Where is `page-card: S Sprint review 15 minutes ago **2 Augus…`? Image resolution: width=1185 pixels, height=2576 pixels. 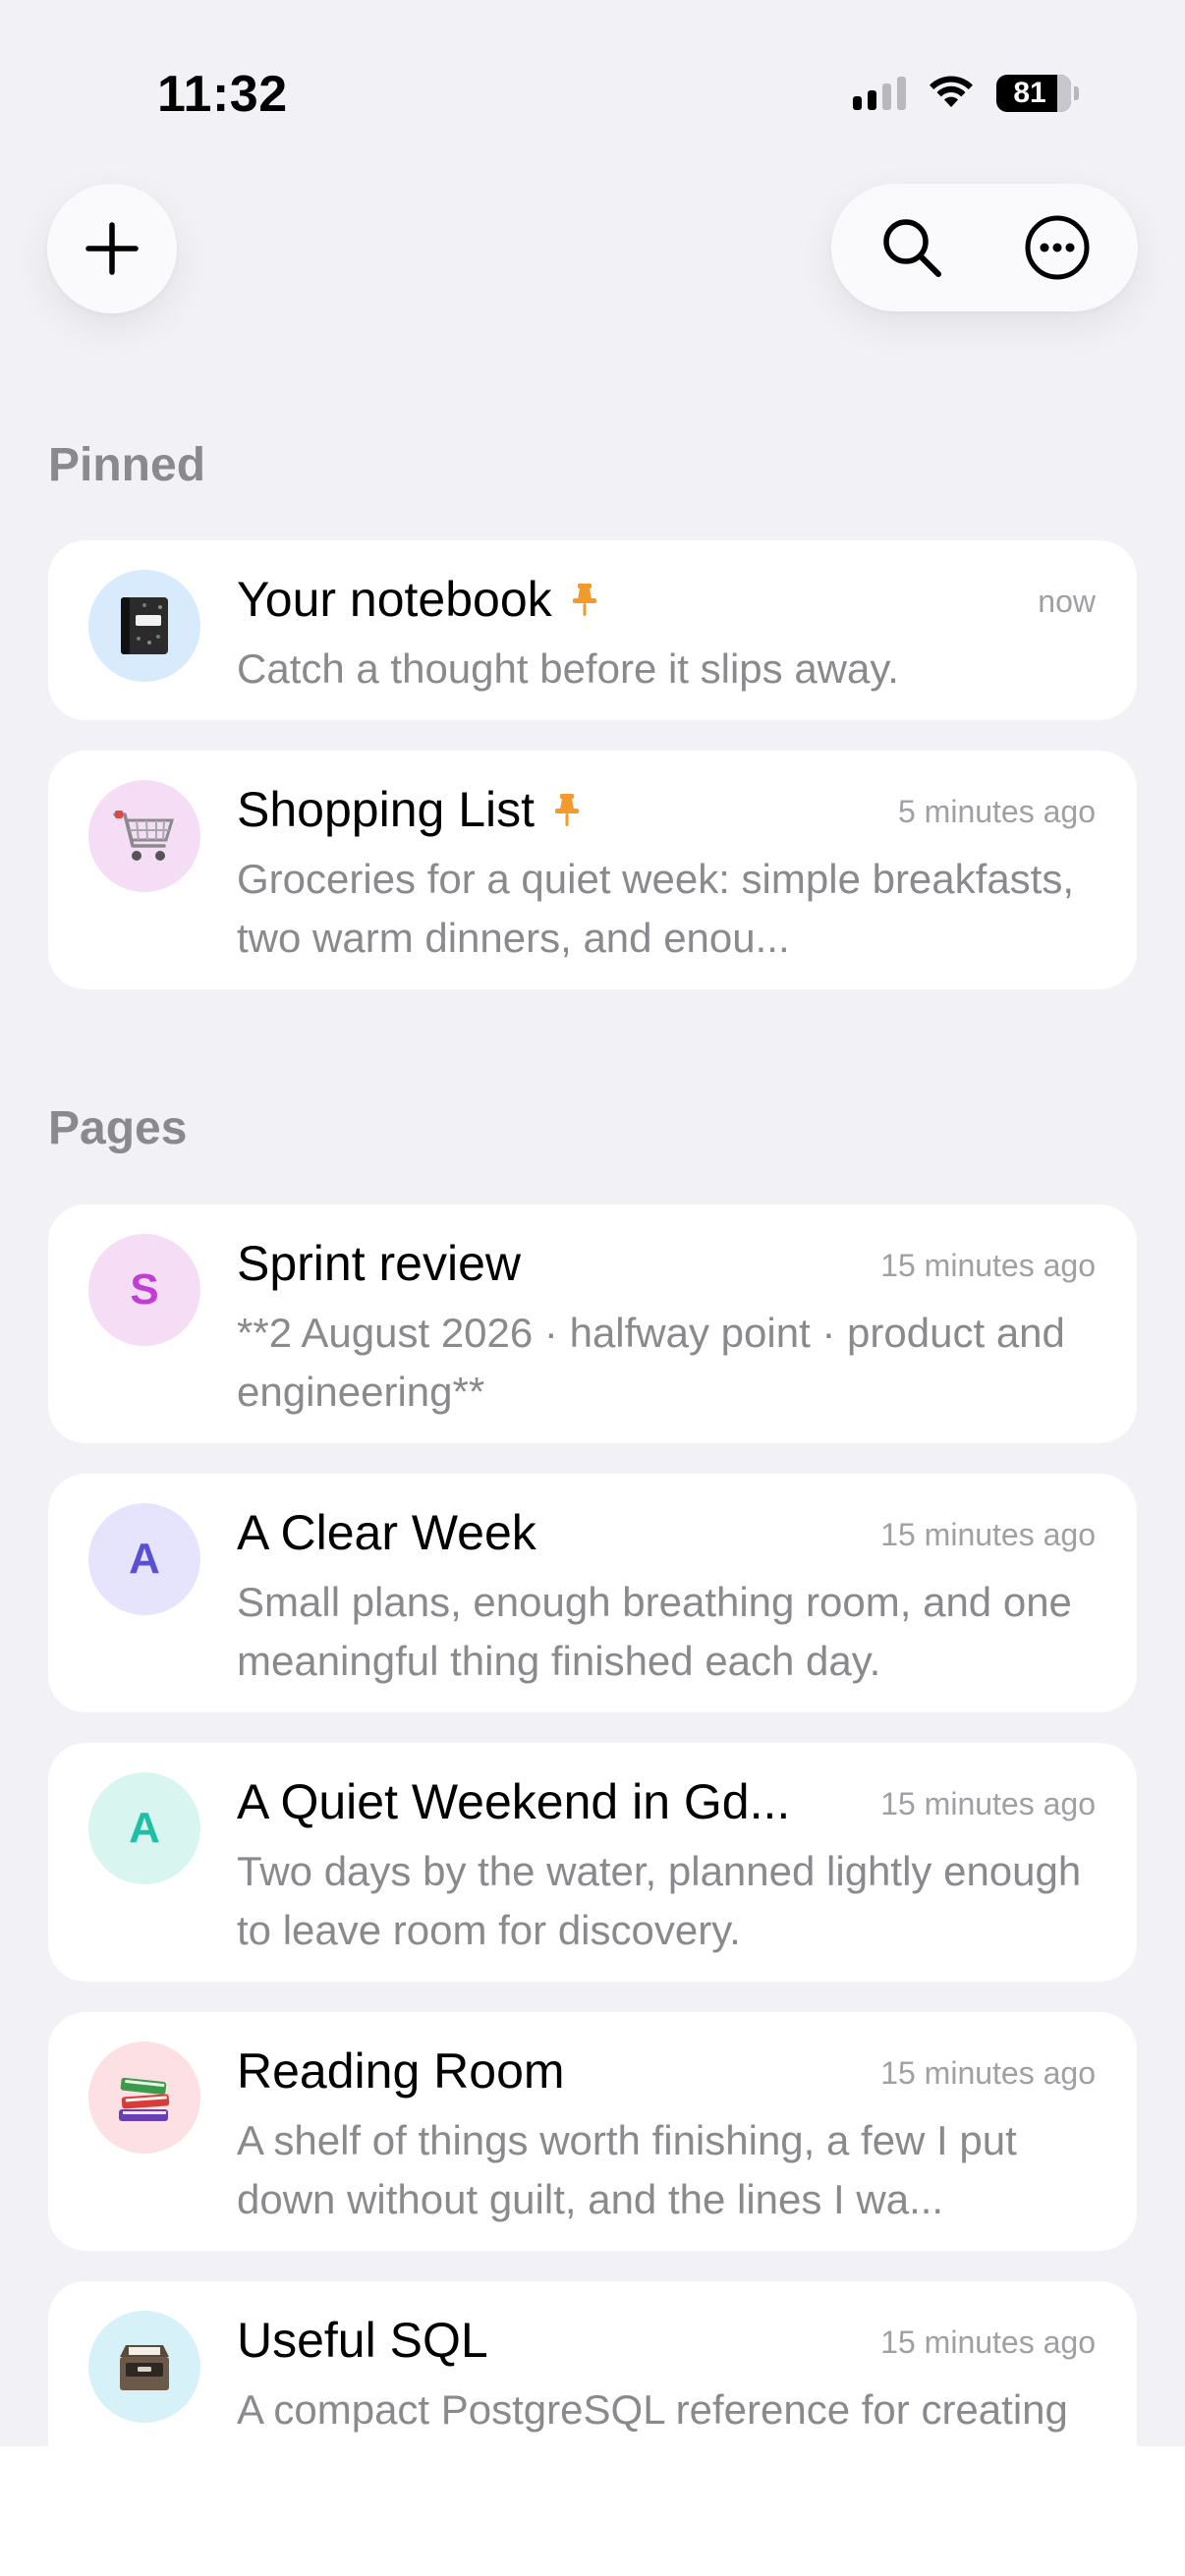
page-card: S Sprint review 15 minutes ago **2 Augus… is located at coordinates (592, 1323).